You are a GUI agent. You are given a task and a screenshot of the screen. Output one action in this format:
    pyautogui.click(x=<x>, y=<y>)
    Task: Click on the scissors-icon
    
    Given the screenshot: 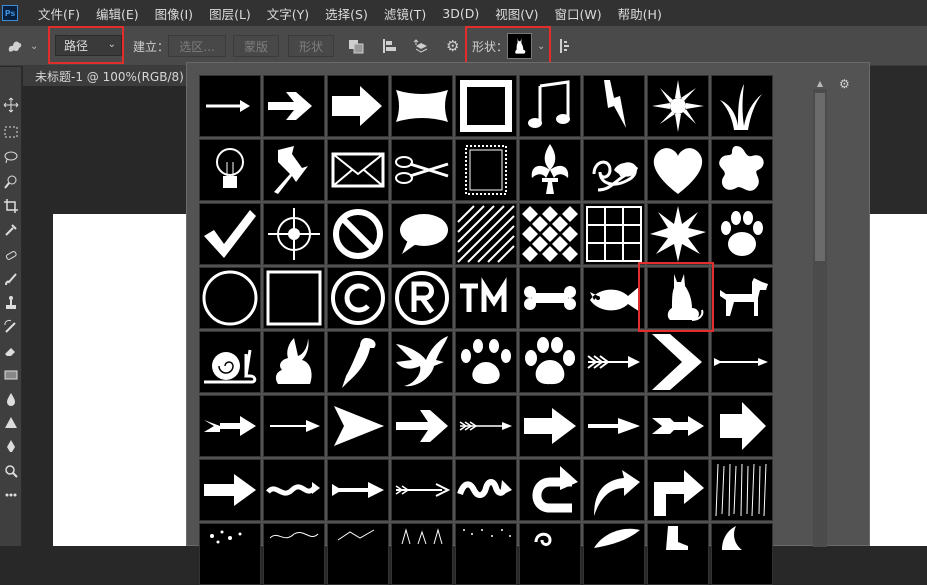 What is the action you would take?
    pyautogui.click(x=422, y=170)
    